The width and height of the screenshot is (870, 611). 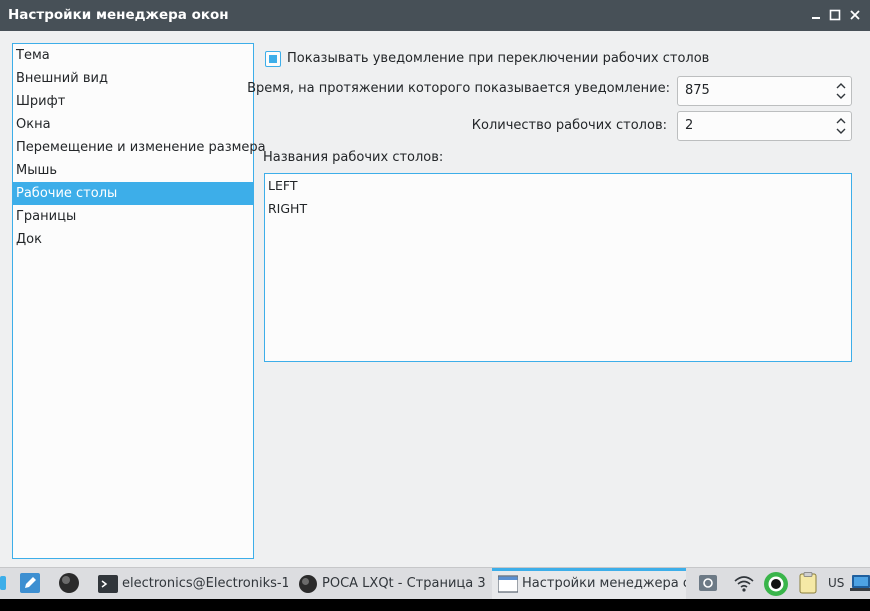 What do you see at coordinates (133, 78) in the screenshot?
I see `sidebar-item: Внешний вид` at bounding box center [133, 78].